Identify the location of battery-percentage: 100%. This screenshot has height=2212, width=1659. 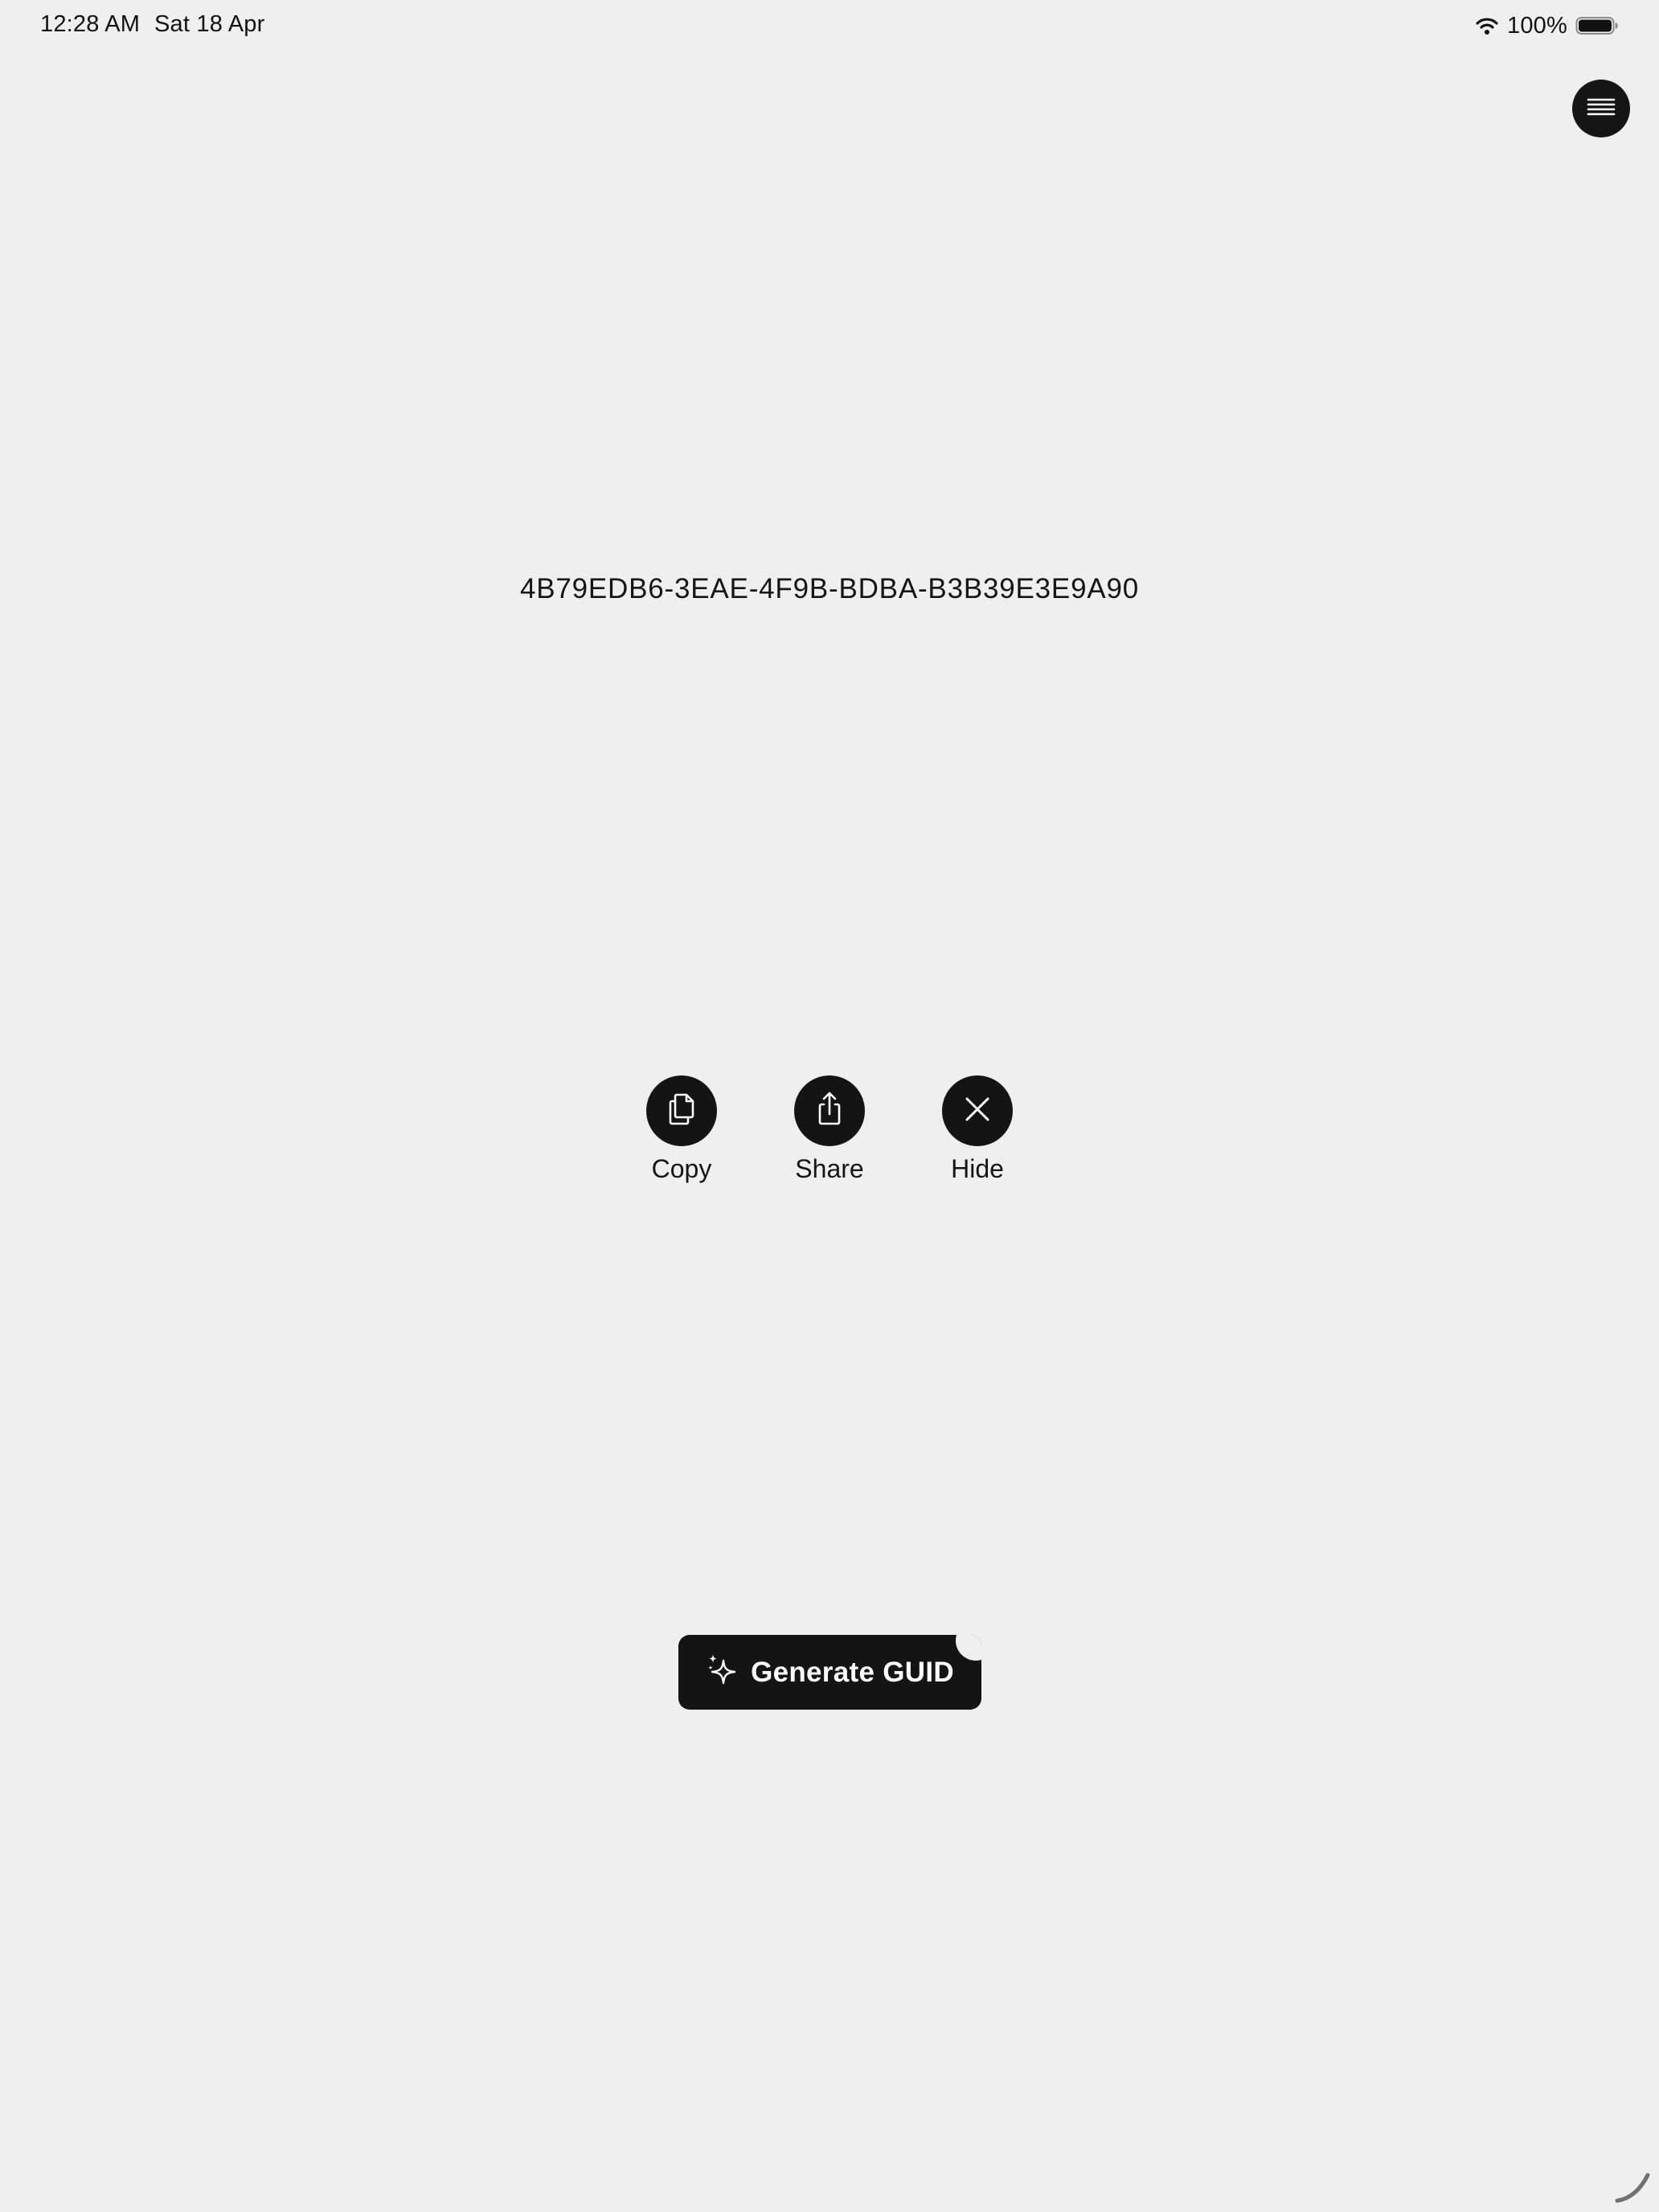
(1537, 25).